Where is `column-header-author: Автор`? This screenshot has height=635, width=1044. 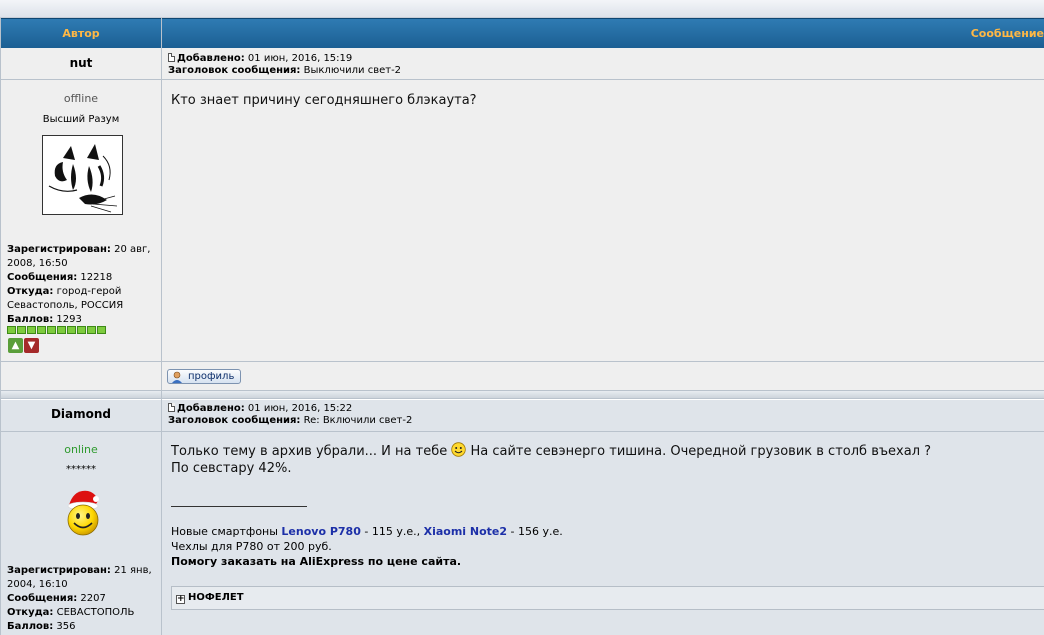
column-header-author: Автор is located at coordinates (81, 33).